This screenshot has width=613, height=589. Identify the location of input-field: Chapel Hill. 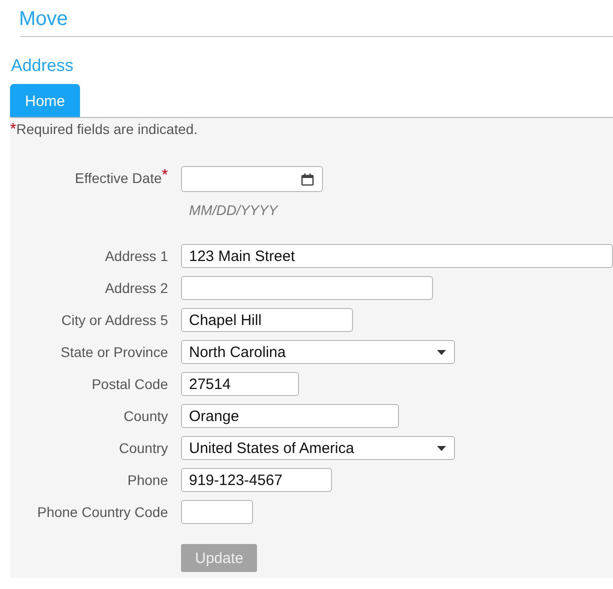
(267, 320).